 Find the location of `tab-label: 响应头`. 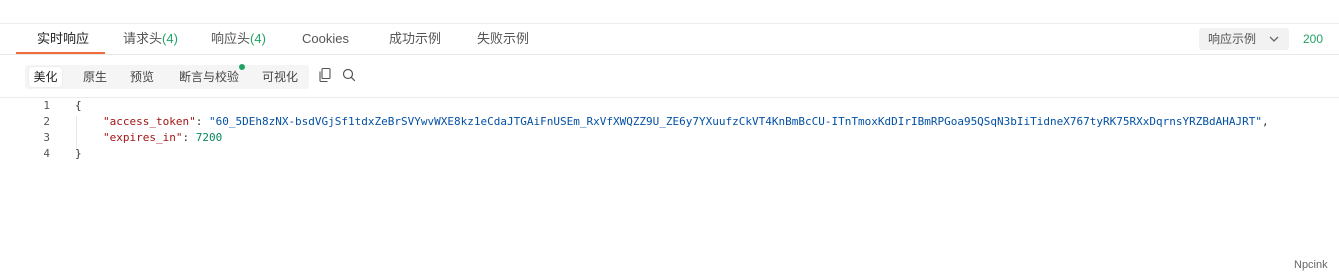

tab-label: 响应头 is located at coordinates (231, 38).